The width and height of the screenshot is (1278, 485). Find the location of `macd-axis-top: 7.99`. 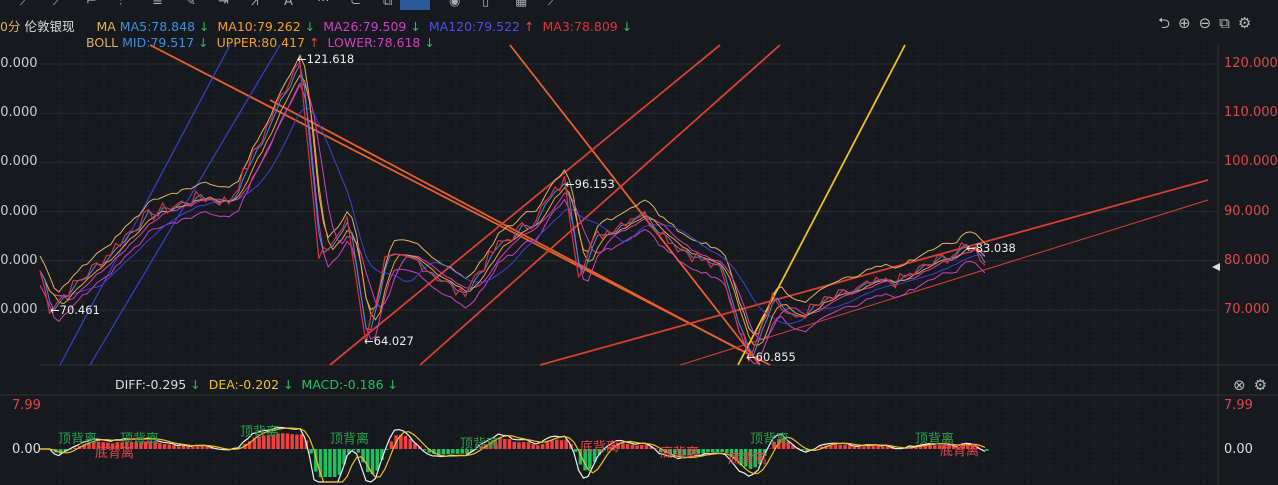

macd-axis-top: 7.99 is located at coordinates (26, 405).